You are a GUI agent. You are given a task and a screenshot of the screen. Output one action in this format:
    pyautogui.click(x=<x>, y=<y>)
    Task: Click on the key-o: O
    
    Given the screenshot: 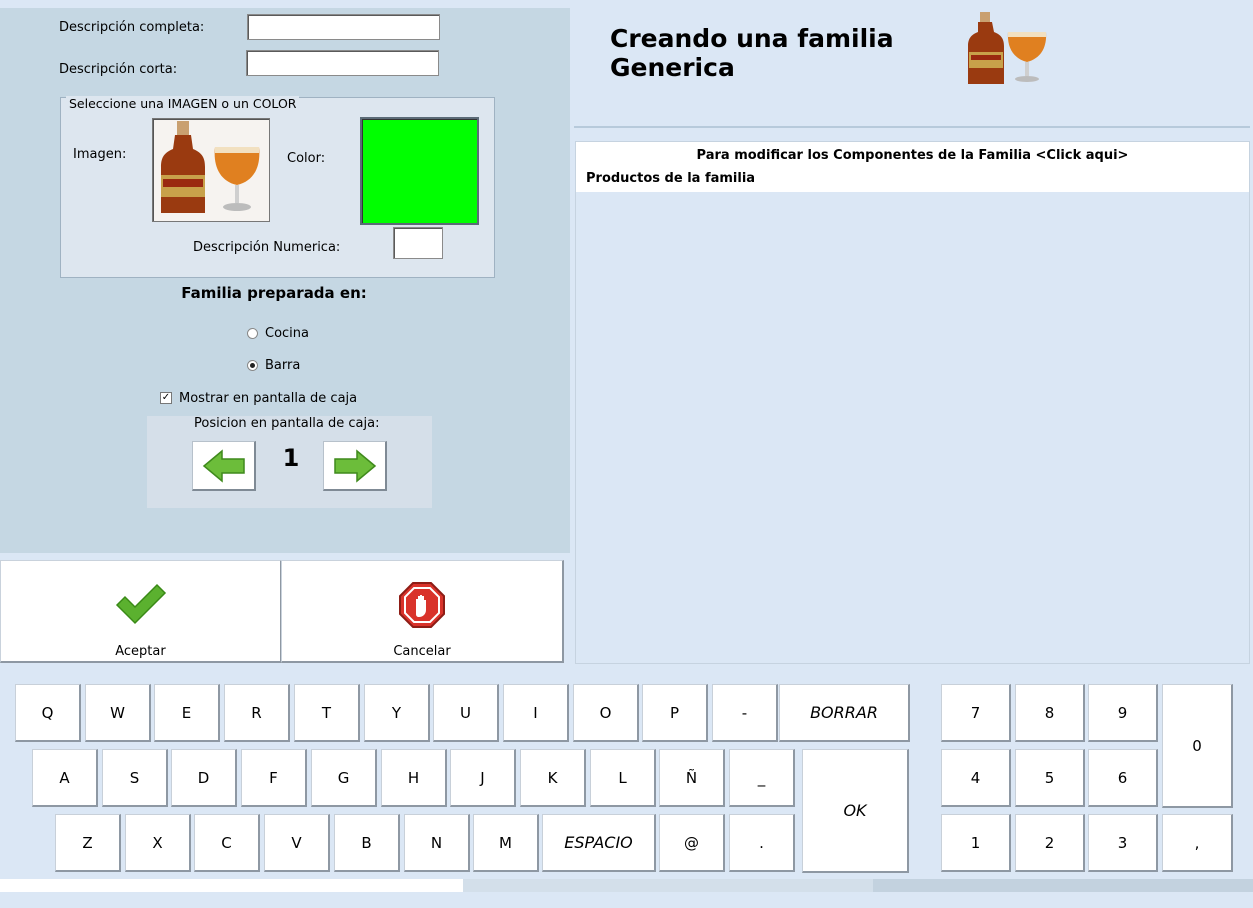 What is the action you would take?
    pyautogui.click(x=606, y=713)
    